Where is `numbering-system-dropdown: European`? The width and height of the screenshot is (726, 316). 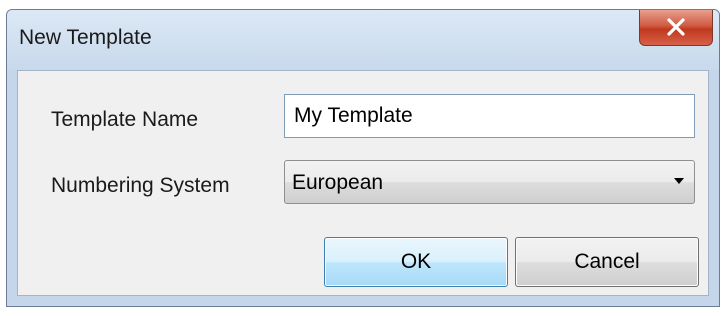 numbering-system-dropdown: European is located at coordinates (489, 182).